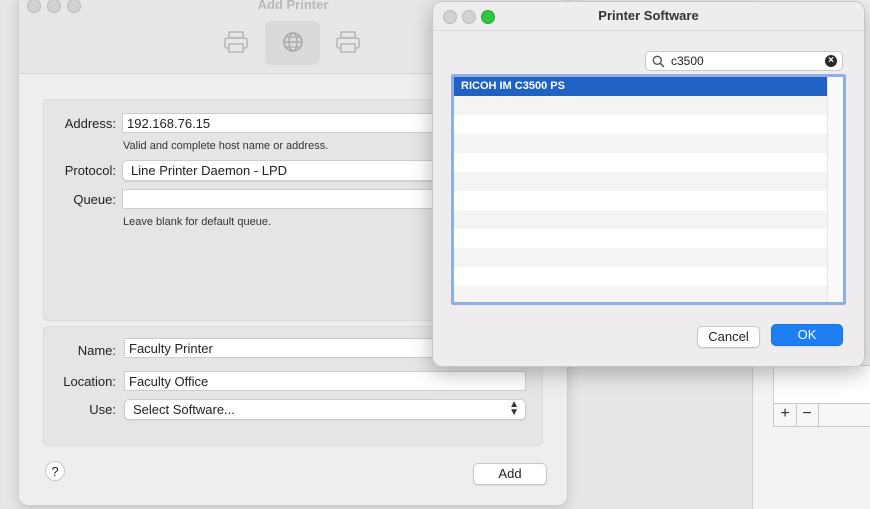 Image resolution: width=870 pixels, height=509 pixels. I want to click on search-icon, so click(658, 61).